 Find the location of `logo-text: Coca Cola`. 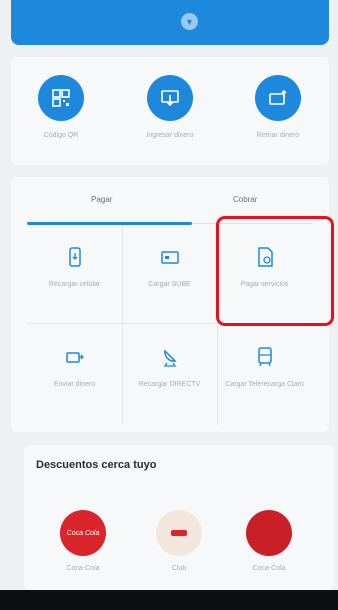

logo-text: Coca Cola is located at coordinates (83, 533).